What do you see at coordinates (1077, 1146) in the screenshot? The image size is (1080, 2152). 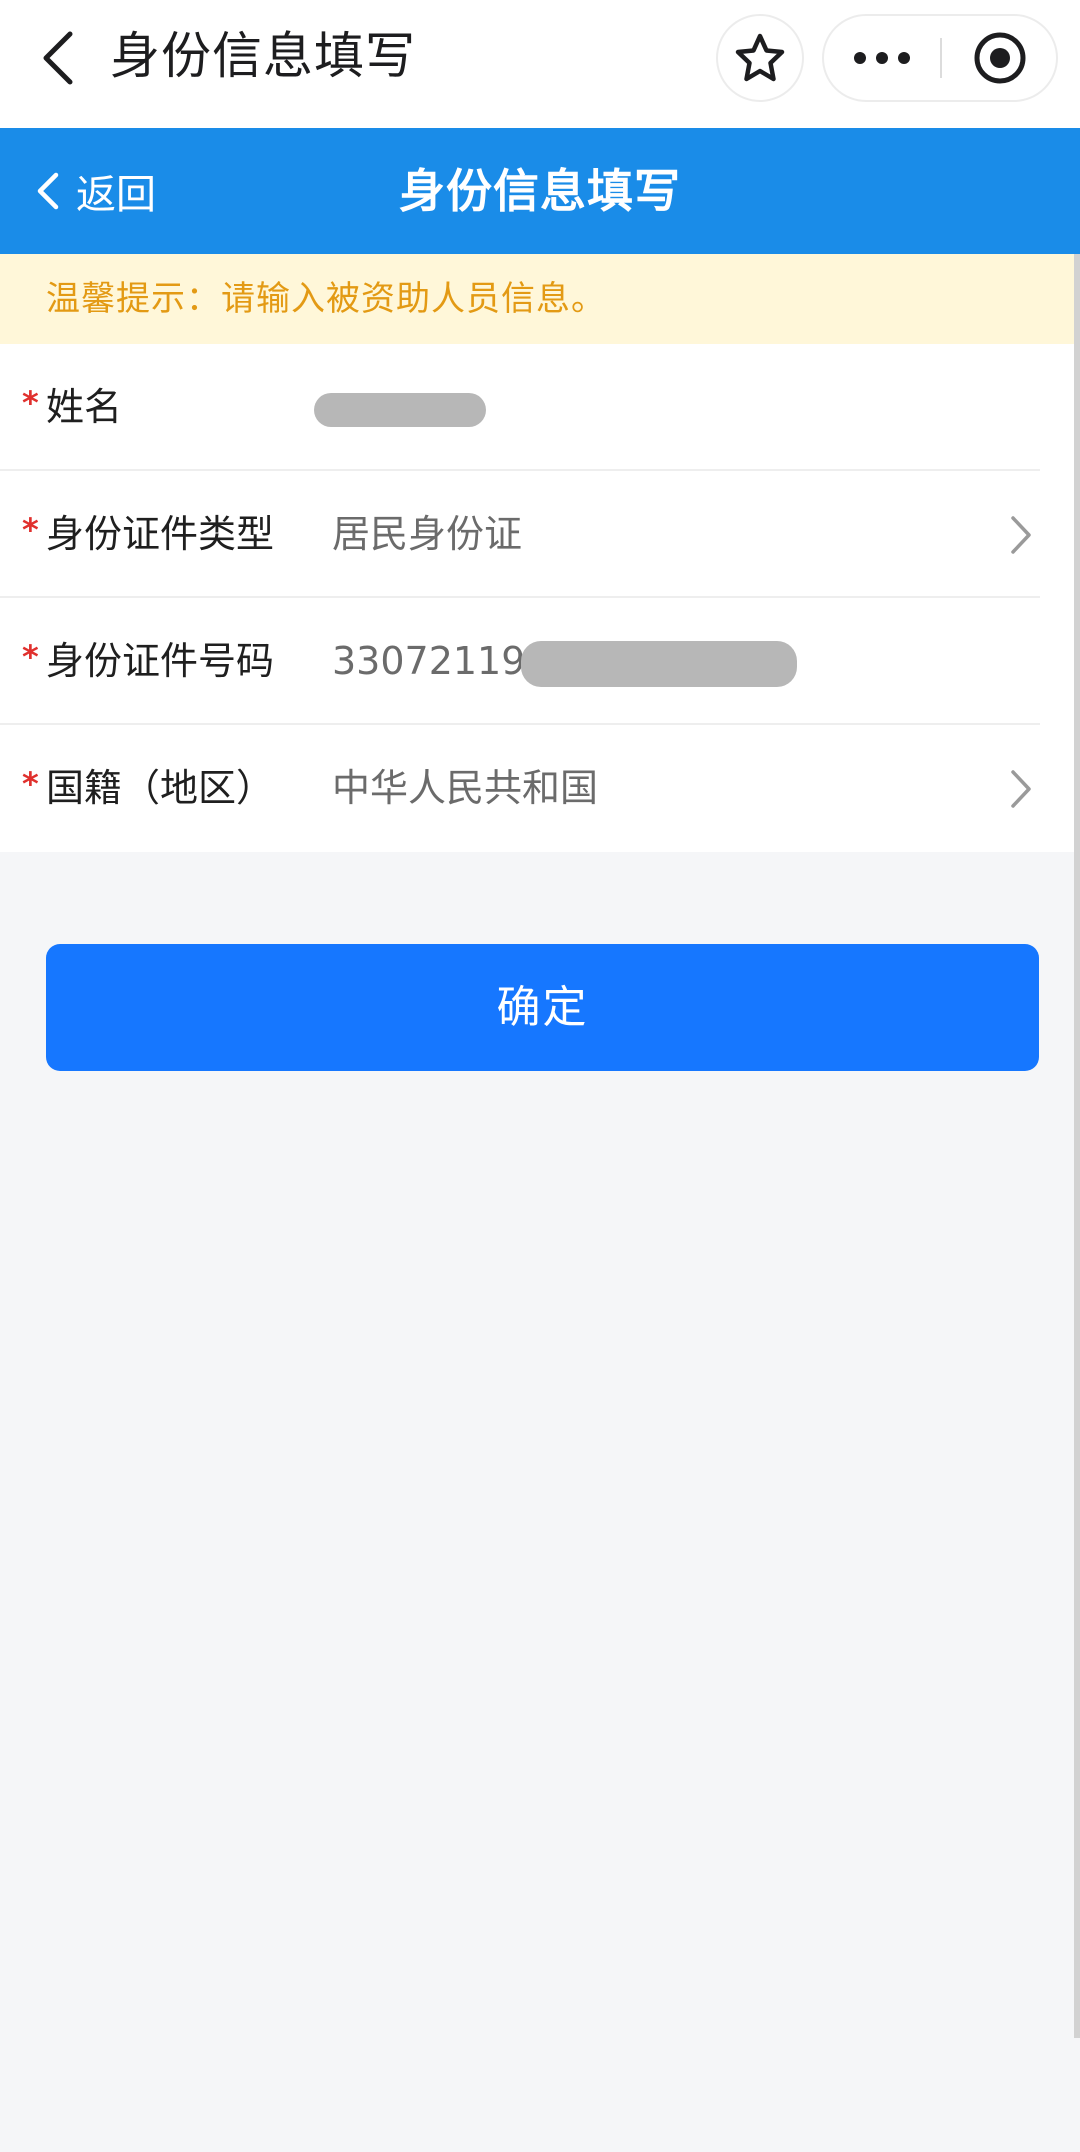 I see `scrollbar` at bounding box center [1077, 1146].